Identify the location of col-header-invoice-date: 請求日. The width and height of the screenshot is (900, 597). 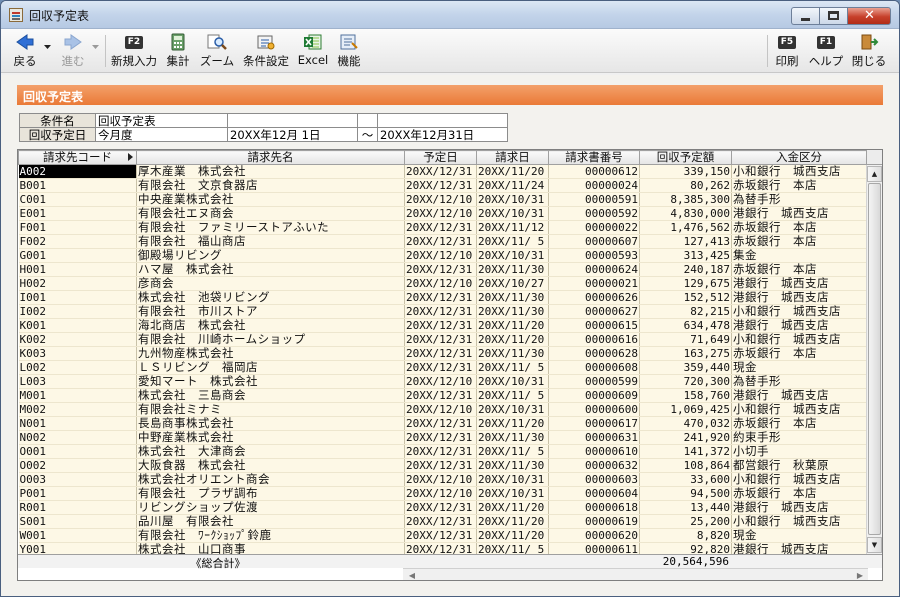
(512, 157).